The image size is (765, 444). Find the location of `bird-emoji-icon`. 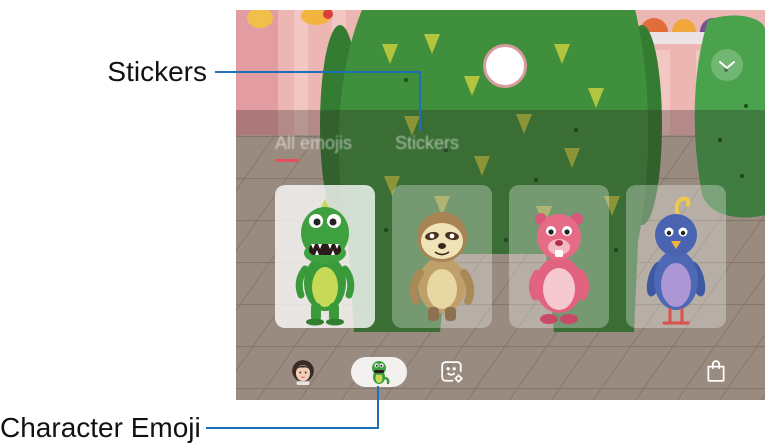

bird-emoji-icon is located at coordinates (676, 260).